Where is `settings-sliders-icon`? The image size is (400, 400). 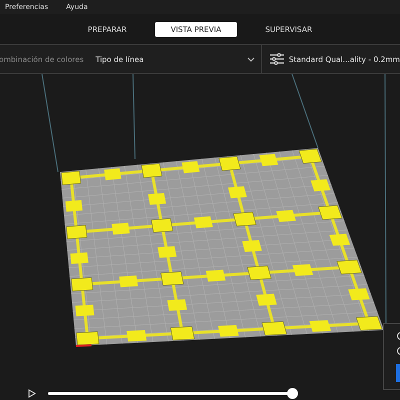 settings-sliders-icon is located at coordinates (277, 59).